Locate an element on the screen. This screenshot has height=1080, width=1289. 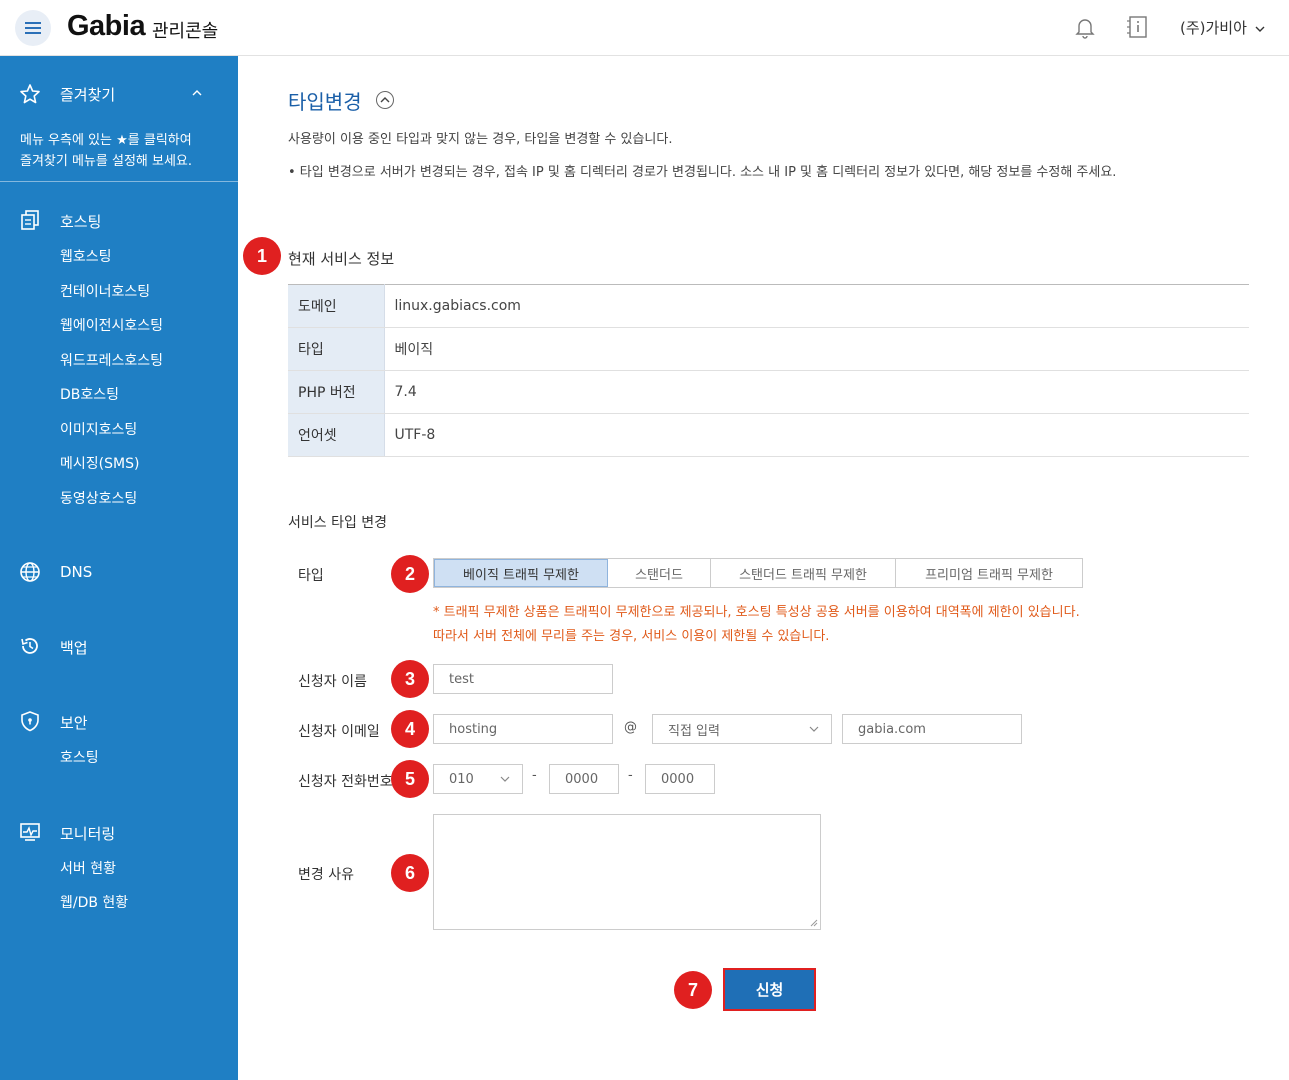
sidebar-item-label: 백업 is located at coordinates (74, 648).